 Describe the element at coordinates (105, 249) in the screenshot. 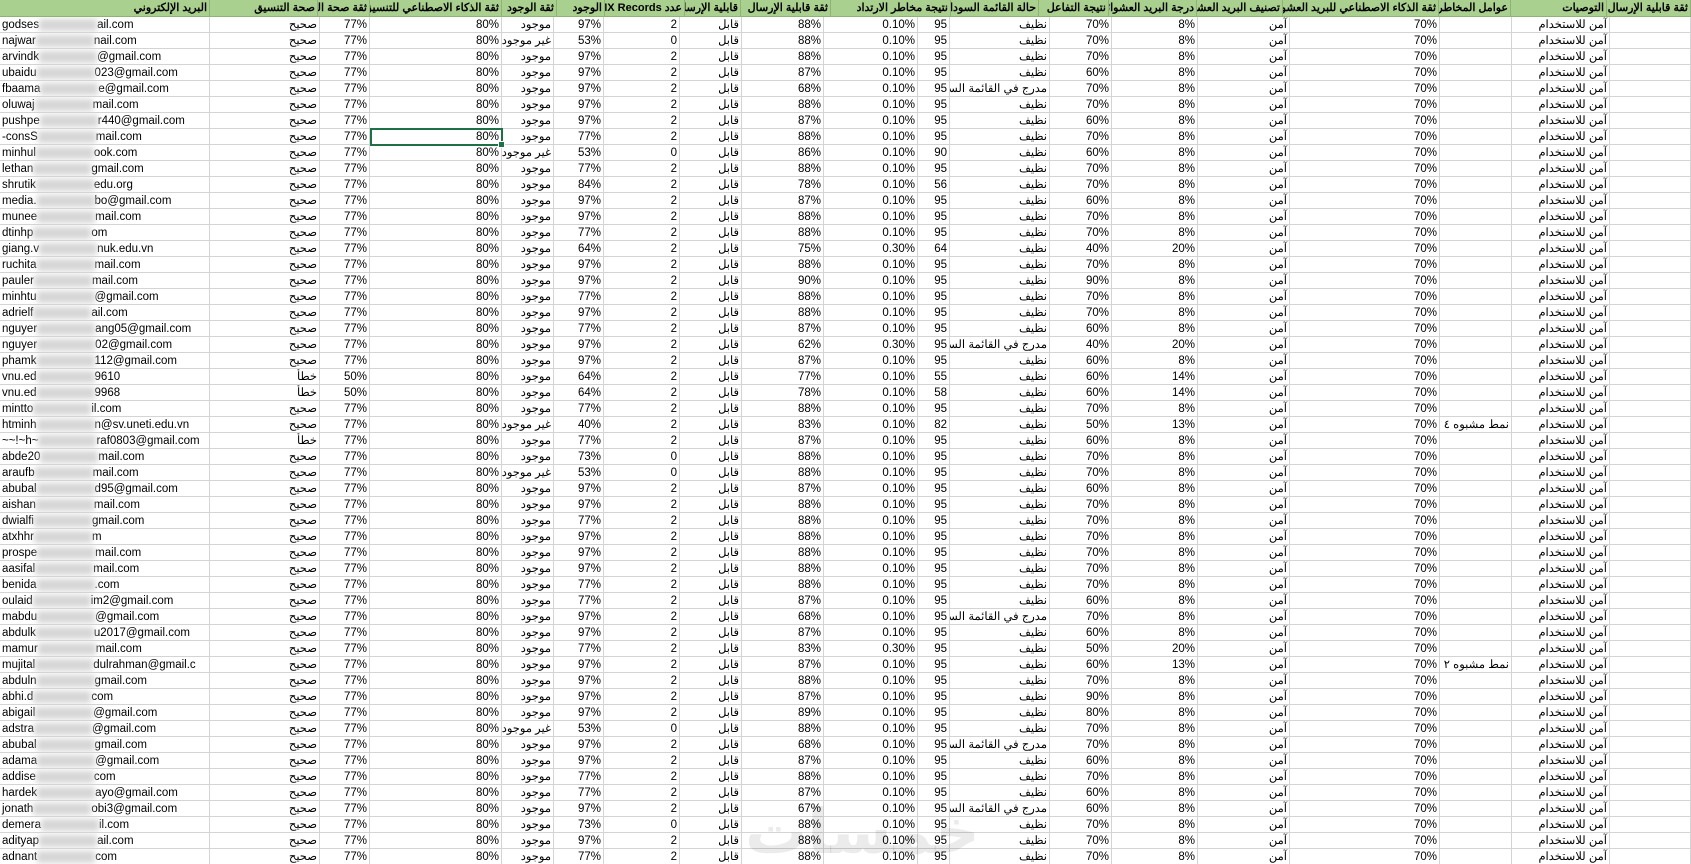

I see `email-cell: giang.v nuk.edu.vn` at that location.